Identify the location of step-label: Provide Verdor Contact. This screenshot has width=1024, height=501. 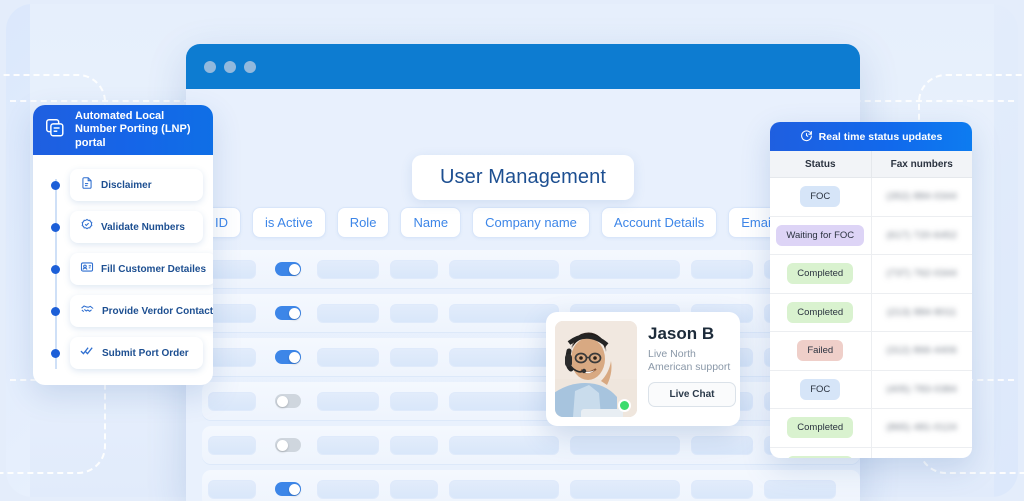
(157, 311).